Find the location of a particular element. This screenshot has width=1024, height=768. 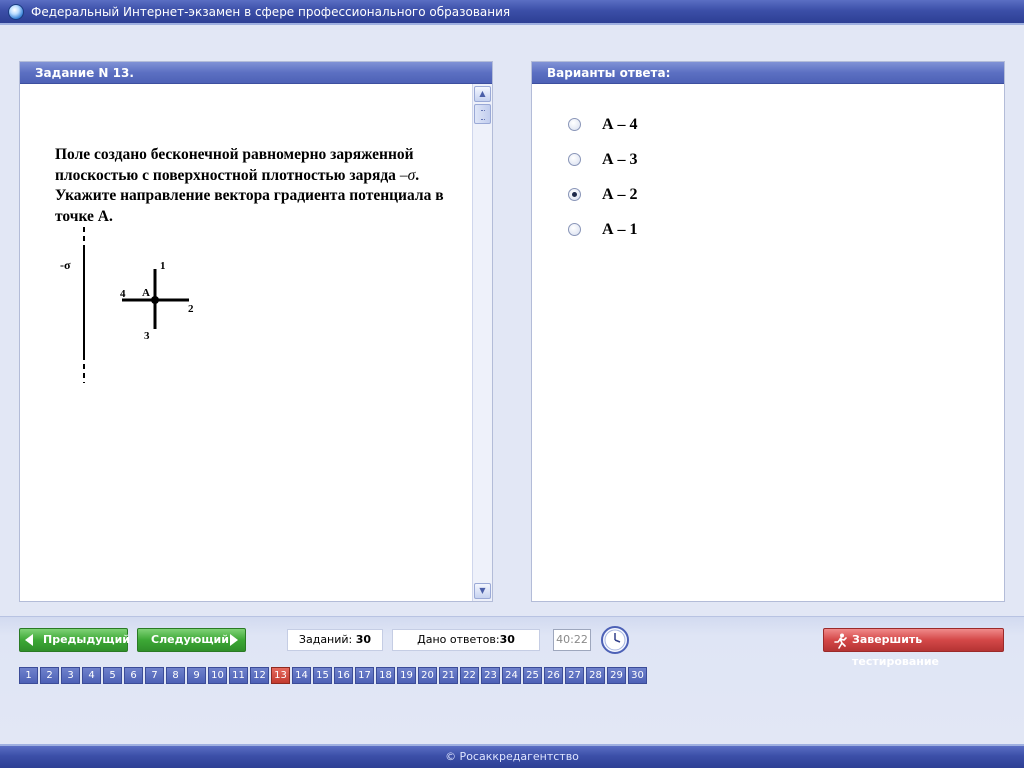

page-button-5: 5 is located at coordinates (112, 675).